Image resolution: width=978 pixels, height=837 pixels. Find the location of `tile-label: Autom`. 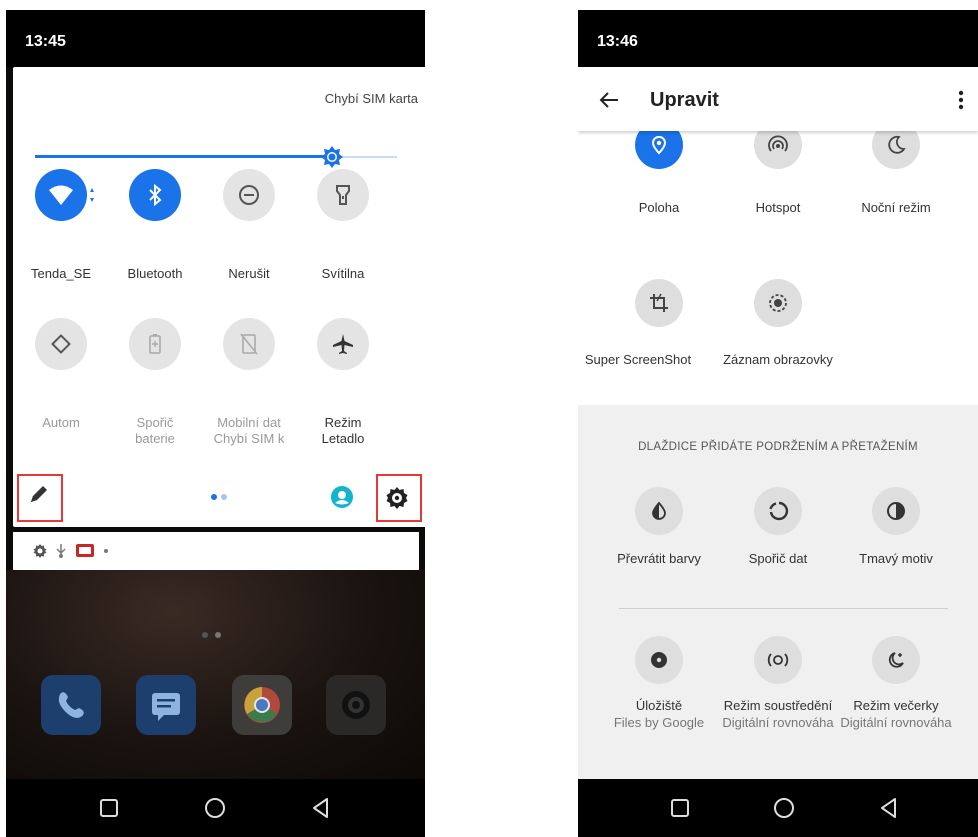

tile-label: Autom is located at coordinates (61, 423).